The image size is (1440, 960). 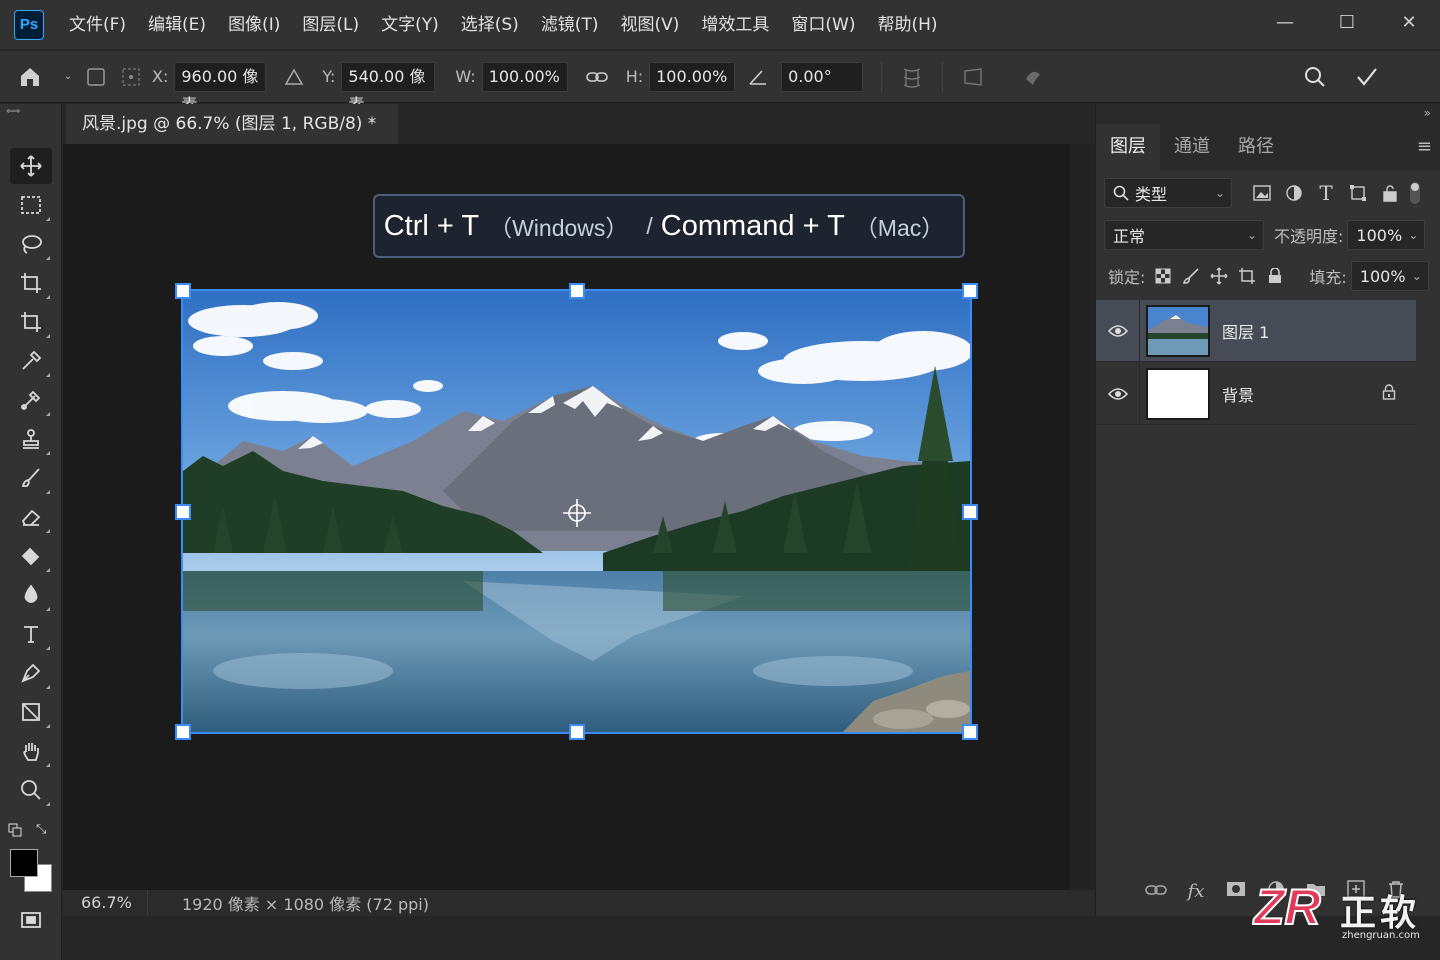 What do you see at coordinates (254, 25) in the screenshot?
I see `menu-image: 图像(I)` at bounding box center [254, 25].